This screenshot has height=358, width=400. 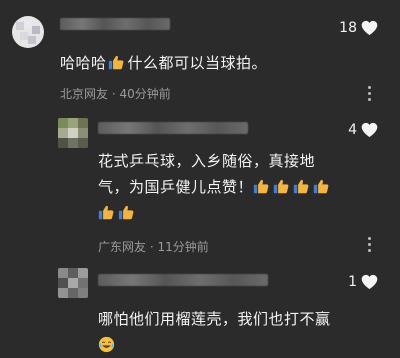 I want to click on comment-line-1: 哪怕他们用榴莲壳，我们也打不赢, so click(x=214, y=319).